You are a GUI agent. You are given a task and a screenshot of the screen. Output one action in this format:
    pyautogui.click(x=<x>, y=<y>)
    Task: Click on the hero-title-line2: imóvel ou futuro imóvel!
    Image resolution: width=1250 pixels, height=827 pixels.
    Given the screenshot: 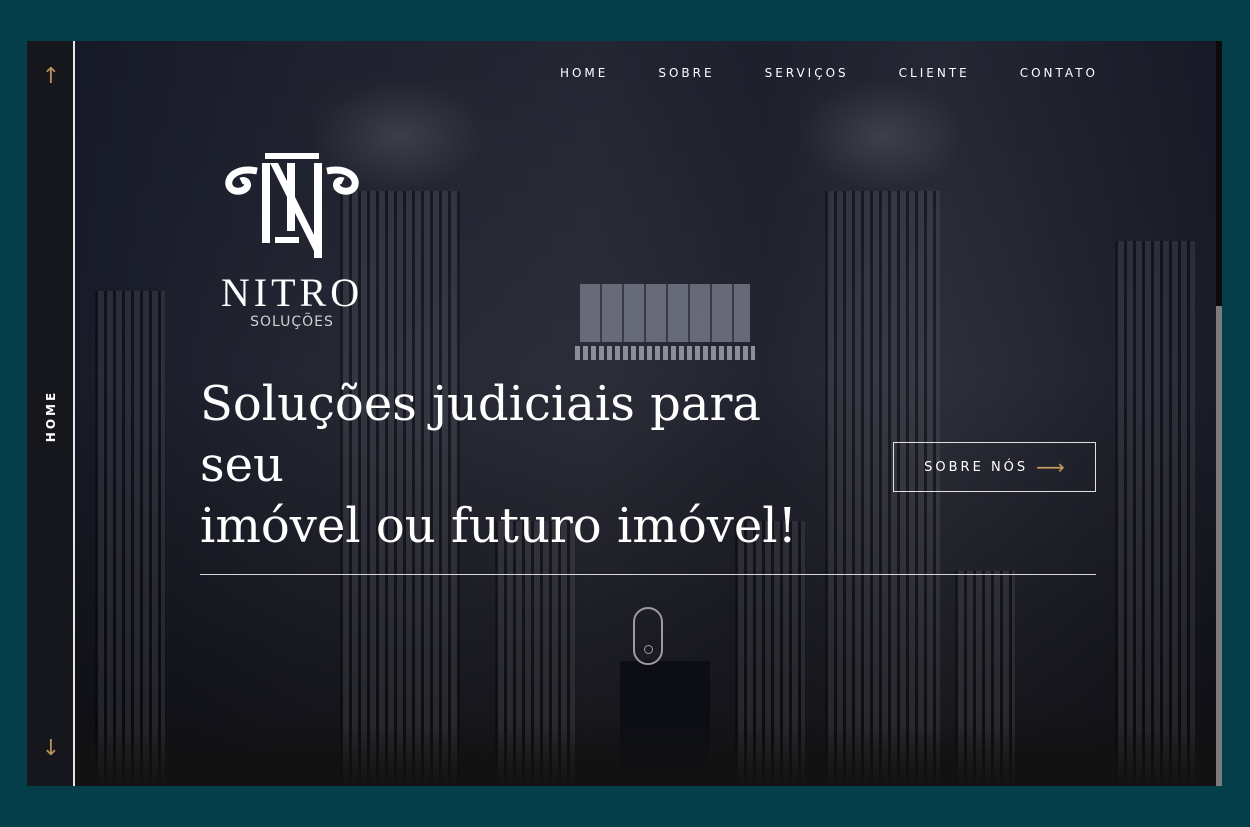 What is the action you would take?
    pyautogui.click(x=498, y=526)
    